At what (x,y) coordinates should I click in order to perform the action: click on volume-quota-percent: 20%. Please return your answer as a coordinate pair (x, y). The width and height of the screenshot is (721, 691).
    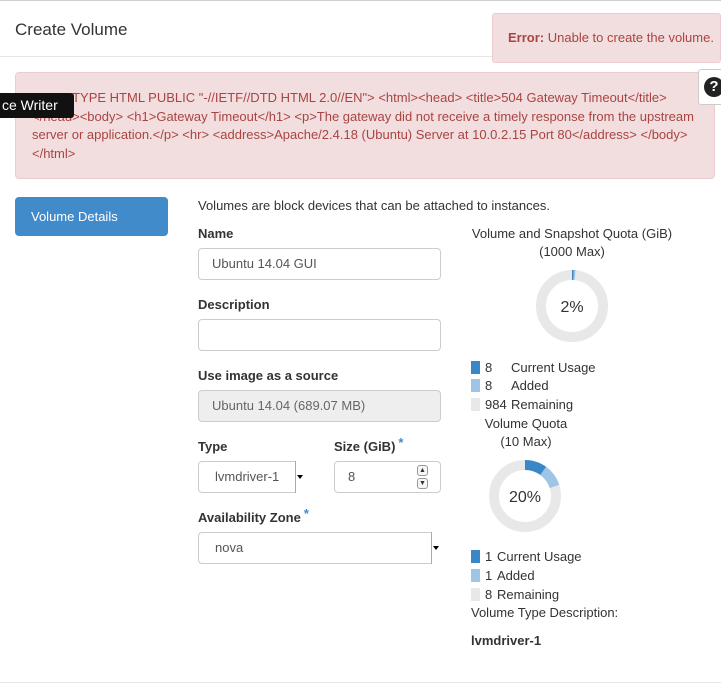
    Looking at the image, I should click on (525, 497).